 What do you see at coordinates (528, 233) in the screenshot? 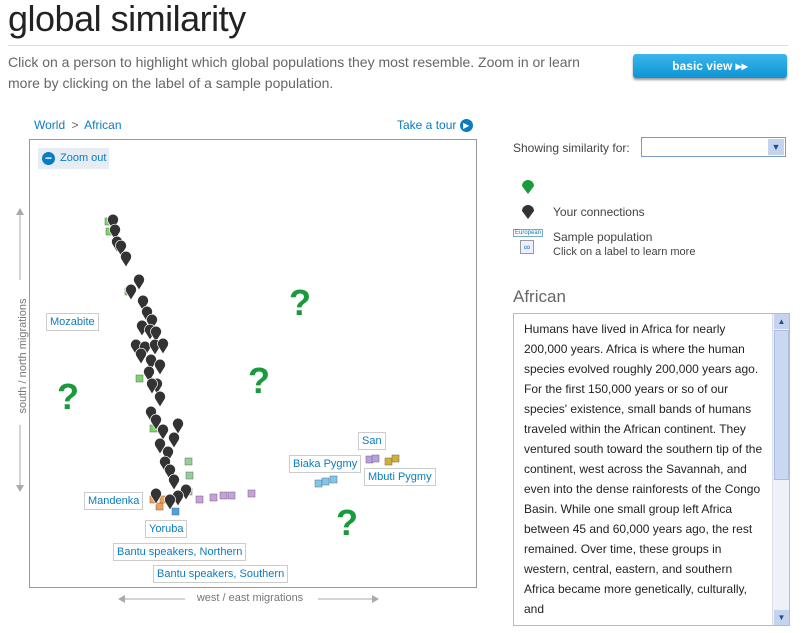
I see `legend-mini-label: European` at bounding box center [528, 233].